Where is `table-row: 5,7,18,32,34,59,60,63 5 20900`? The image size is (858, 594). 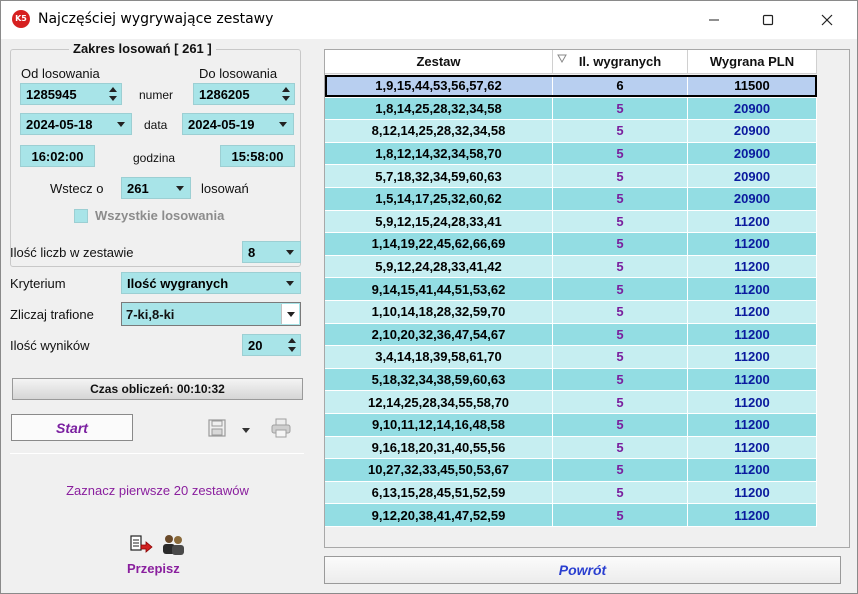 table-row: 5,7,18,32,34,59,60,63 5 20900 is located at coordinates (571, 176).